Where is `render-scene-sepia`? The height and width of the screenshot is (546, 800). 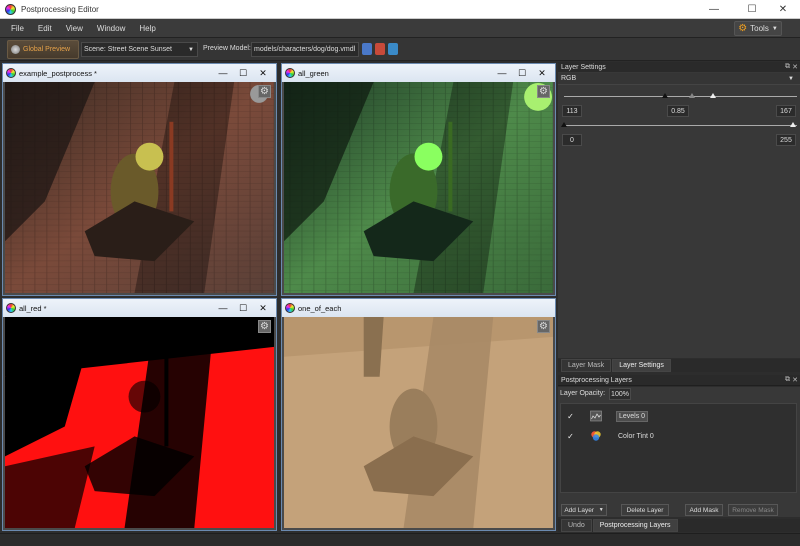
render-scene-sepia is located at coordinates (418, 422).